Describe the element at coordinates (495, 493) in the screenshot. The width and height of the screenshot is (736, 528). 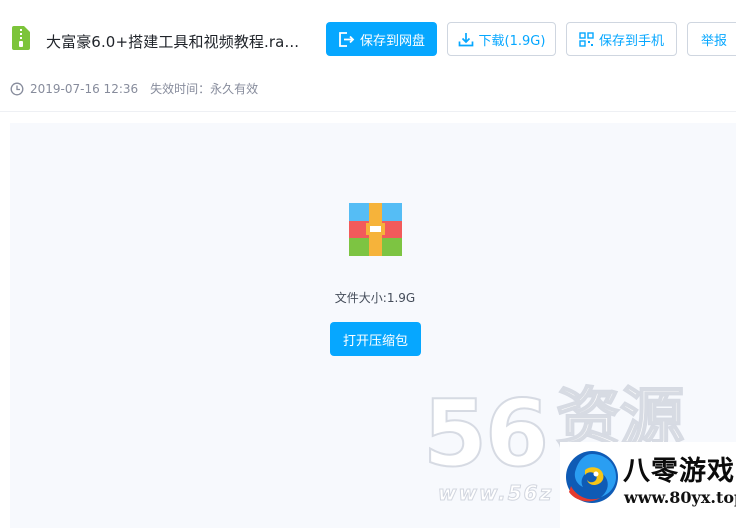
I see `watermark-url: www.56z` at that location.